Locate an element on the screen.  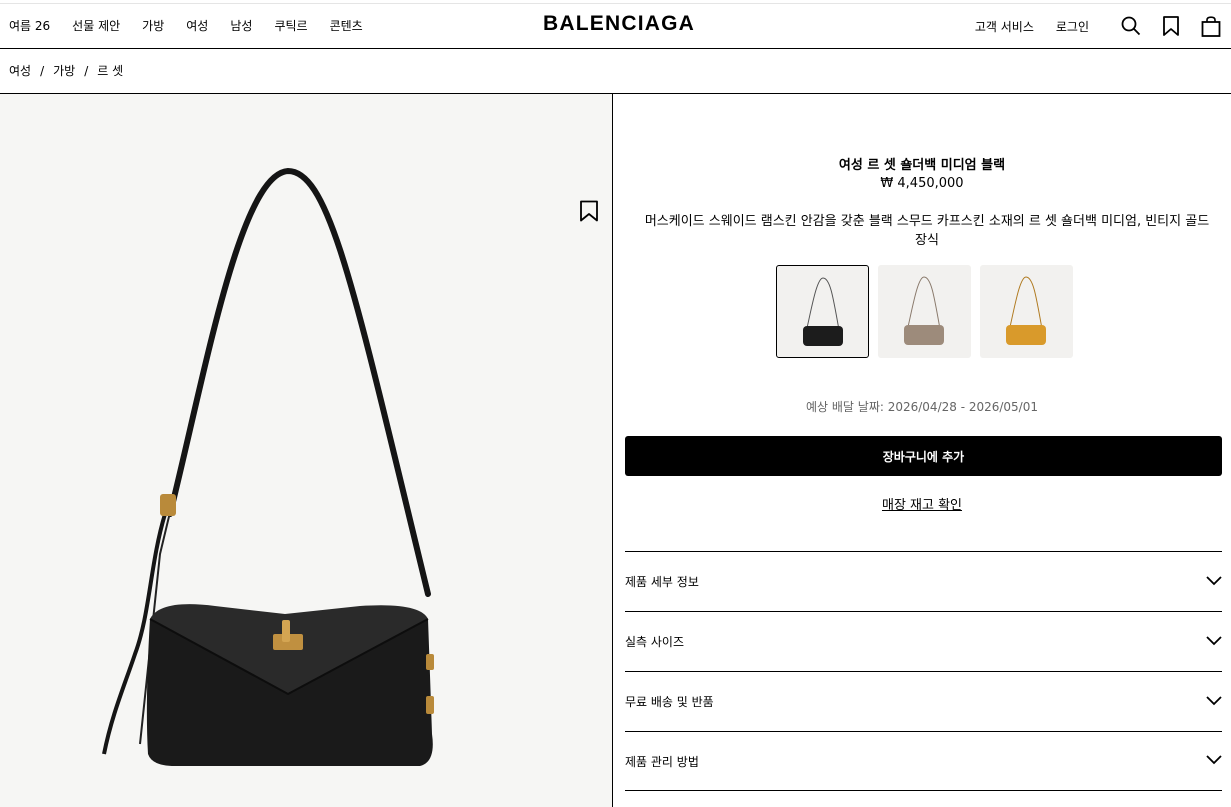
customer-service-link: 고객 서비스 is located at coordinates (1004, 26).